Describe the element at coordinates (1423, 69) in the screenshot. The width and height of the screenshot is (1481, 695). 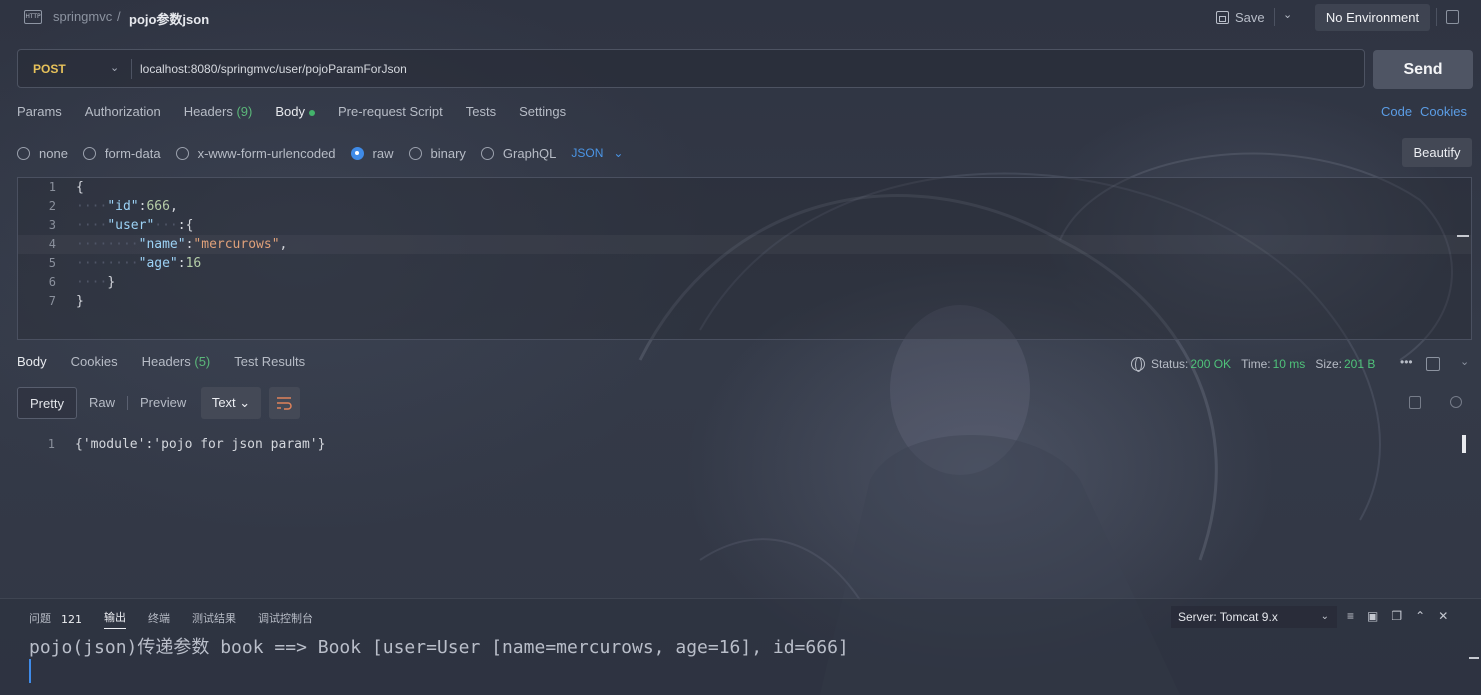
I see `send-button: Send` at that location.